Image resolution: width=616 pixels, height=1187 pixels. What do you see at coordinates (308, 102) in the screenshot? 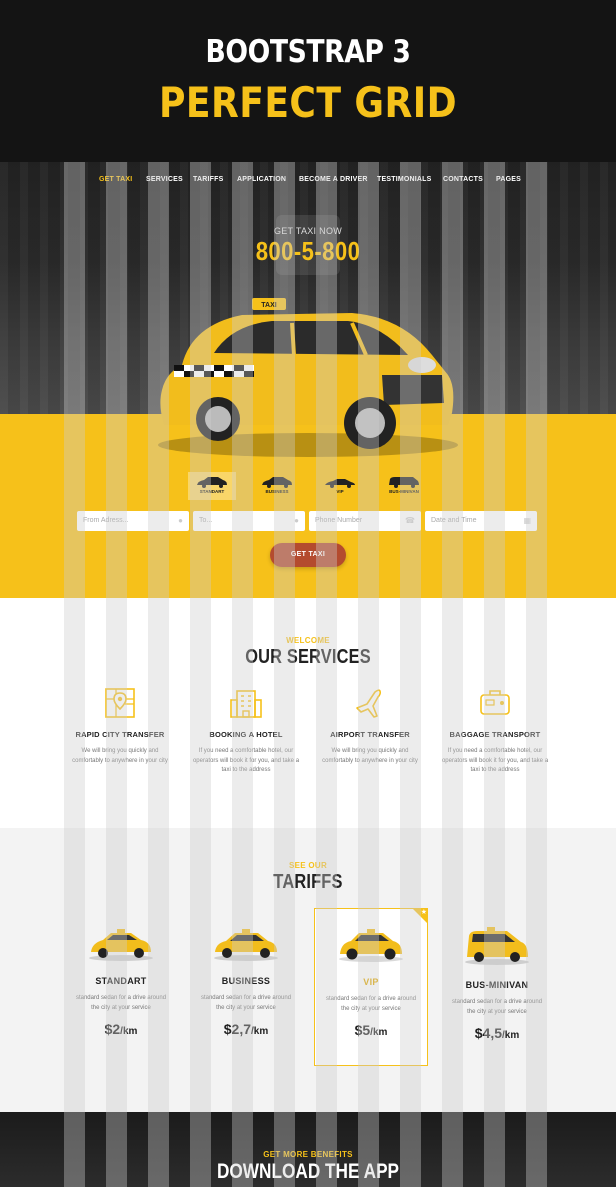
I see `banner-subtitle: PERFECT GRID` at bounding box center [308, 102].